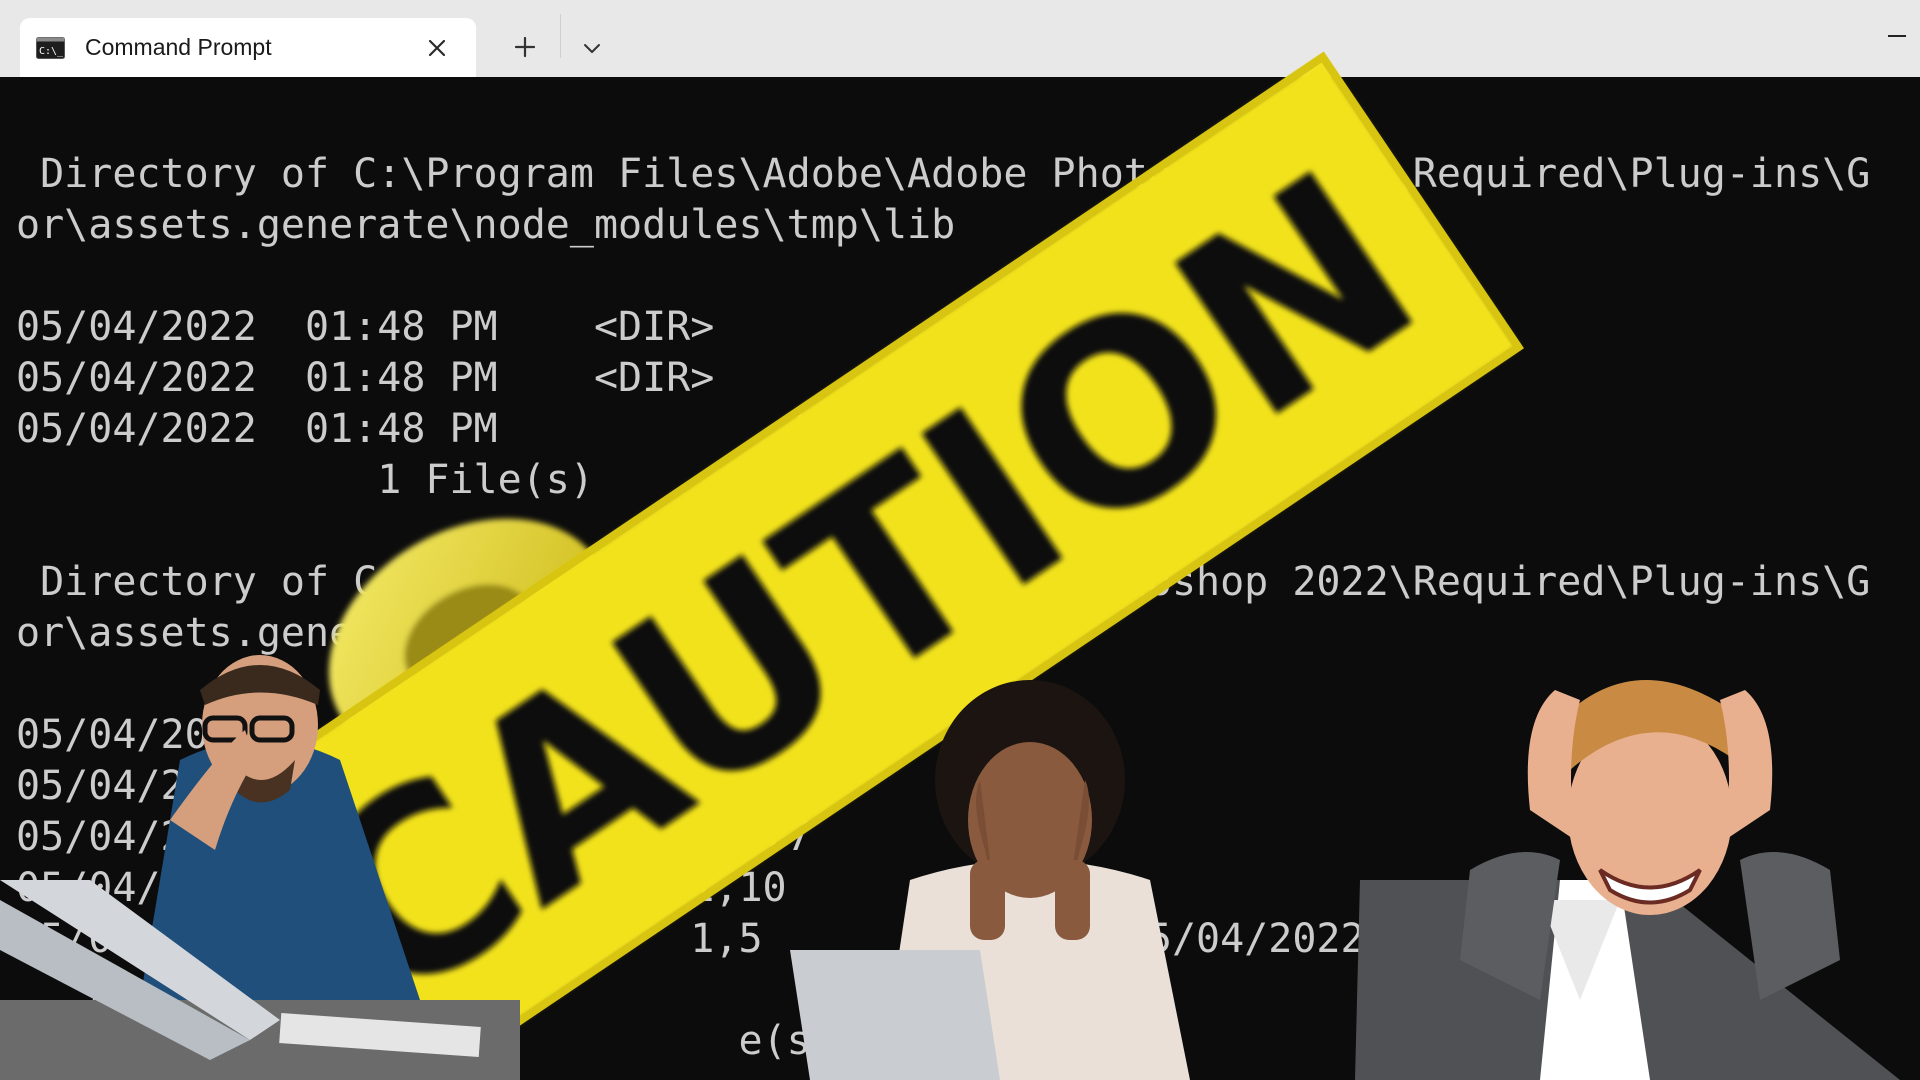  I want to click on stressed-woman-image, so click(990, 880).